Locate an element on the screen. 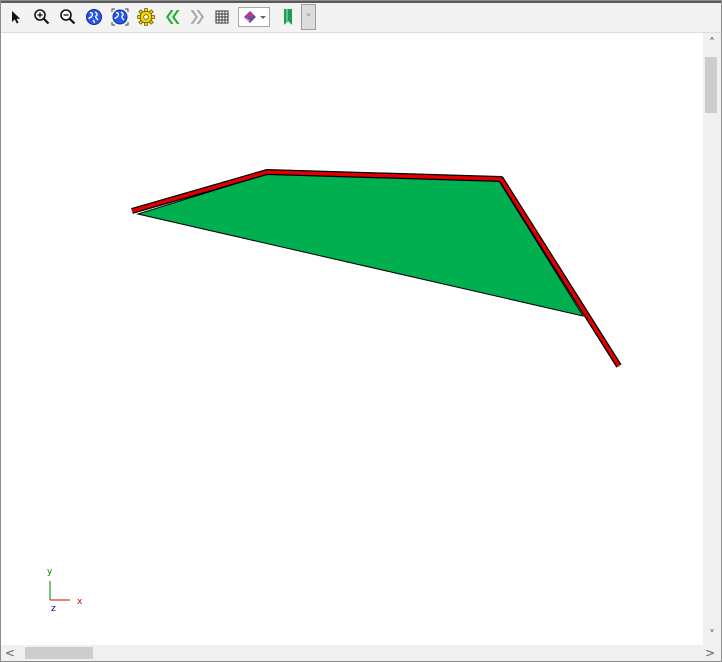  gear-icon is located at coordinates (146, 17).